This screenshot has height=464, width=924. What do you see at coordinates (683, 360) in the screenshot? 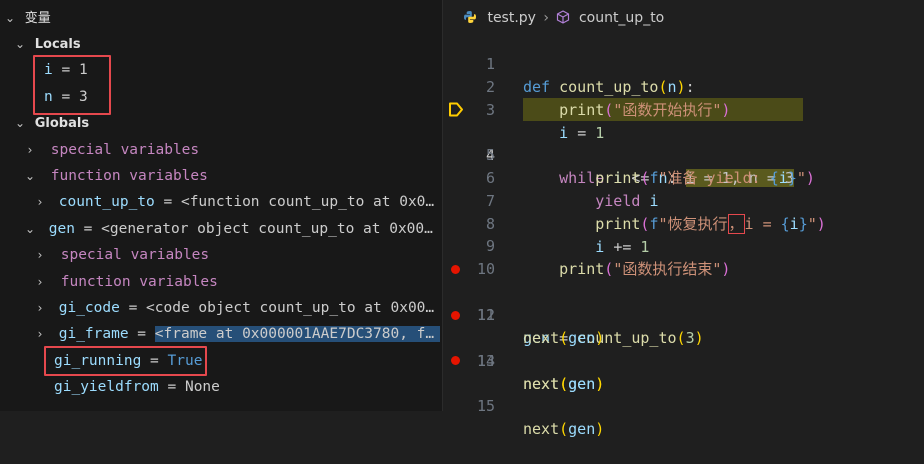
I see `code-line-14: 14 next(gen)` at bounding box center [683, 360].